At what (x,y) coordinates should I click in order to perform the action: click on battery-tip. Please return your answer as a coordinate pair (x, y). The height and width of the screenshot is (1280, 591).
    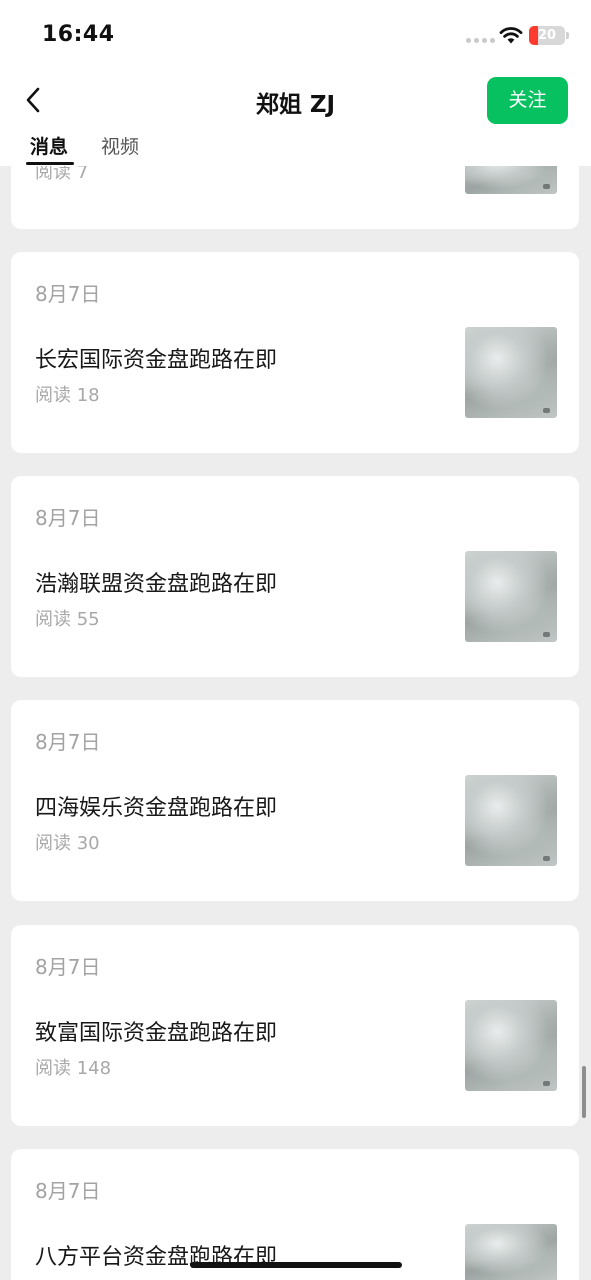
    Looking at the image, I should click on (567, 35).